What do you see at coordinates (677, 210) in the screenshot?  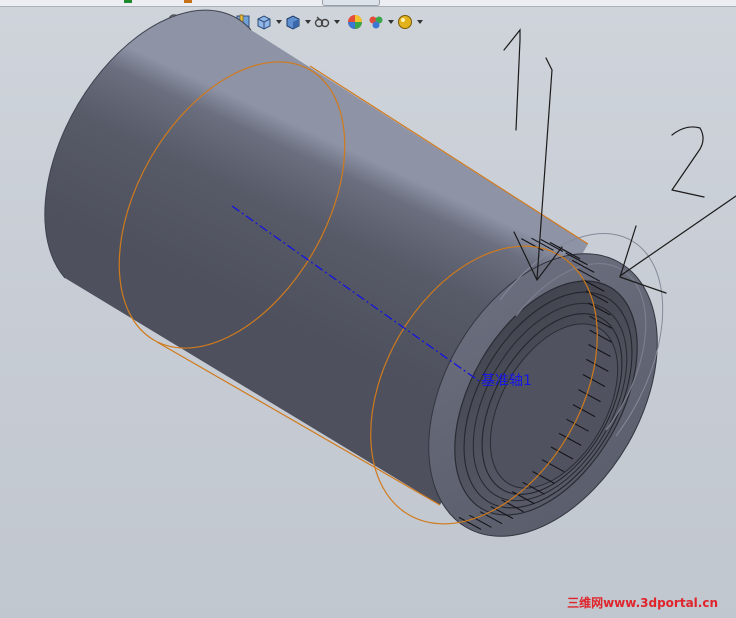 I see `callout-2-sketch` at bounding box center [677, 210].